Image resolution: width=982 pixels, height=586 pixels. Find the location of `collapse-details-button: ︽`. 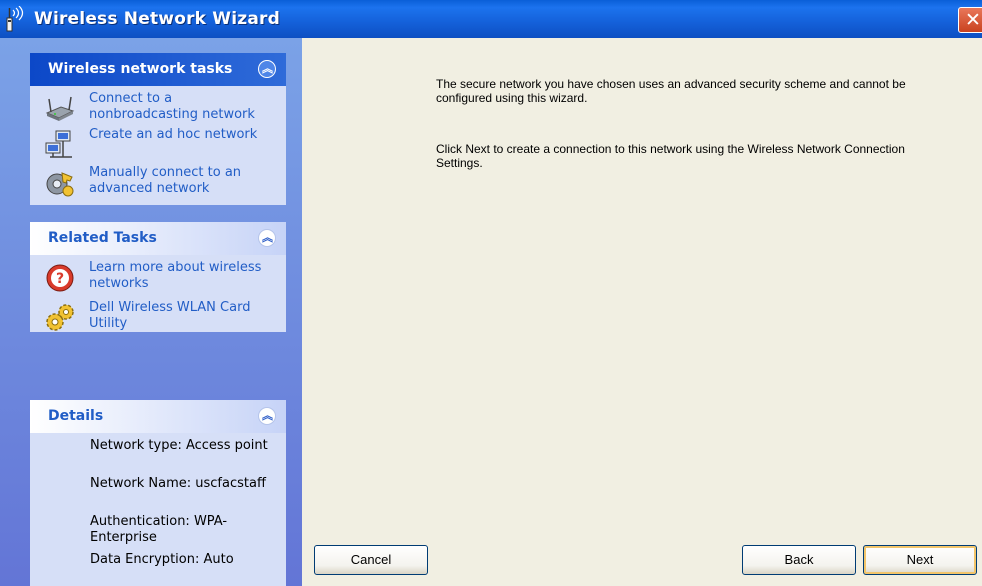

collapse-details-button: ︽ is located at coordinates (267, 416).